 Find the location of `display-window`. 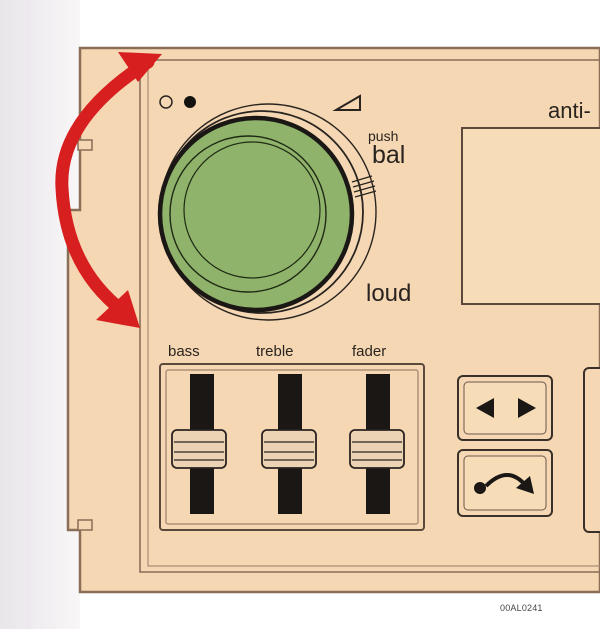

display-window is located at coordinates (530, 216).